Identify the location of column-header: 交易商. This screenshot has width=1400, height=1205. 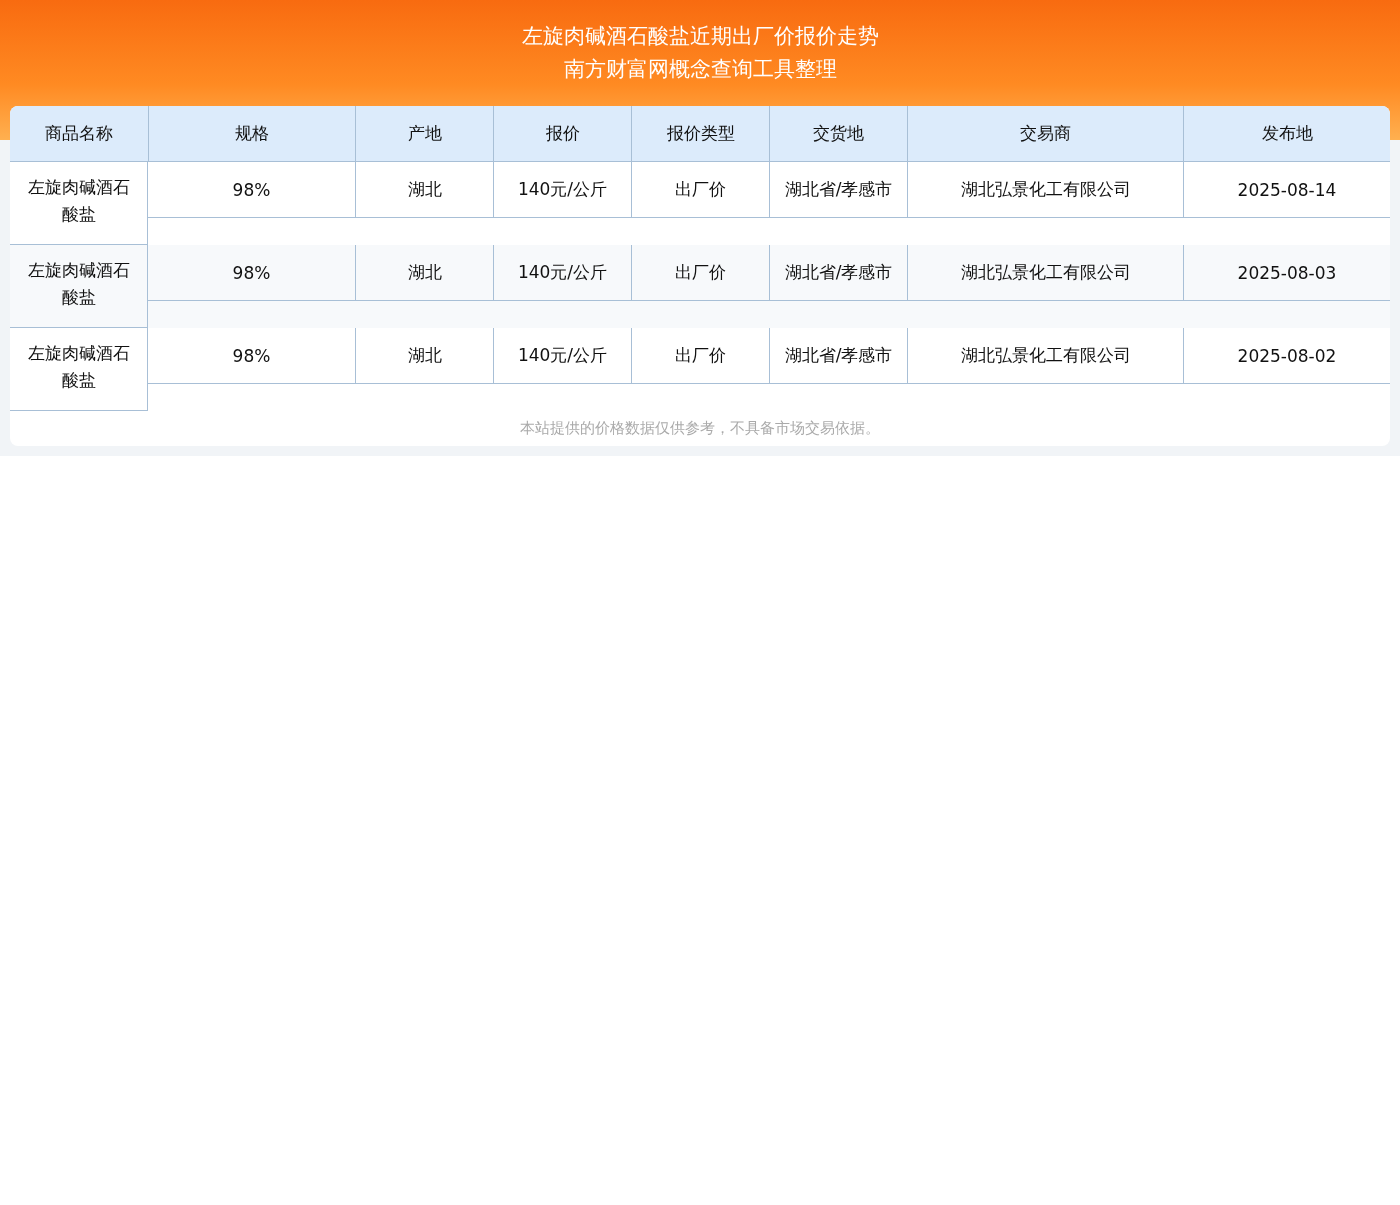
(1045, 133).